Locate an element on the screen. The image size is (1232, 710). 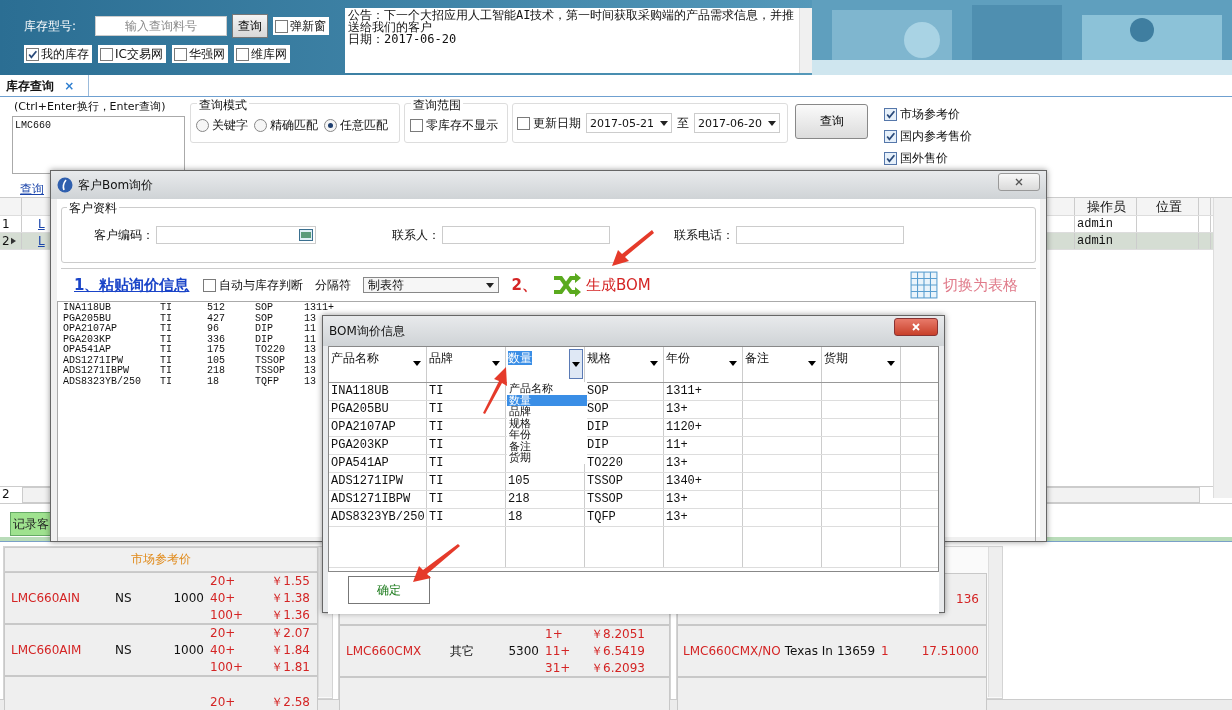
column-header: 规格 is located at coordinates (624, 364).